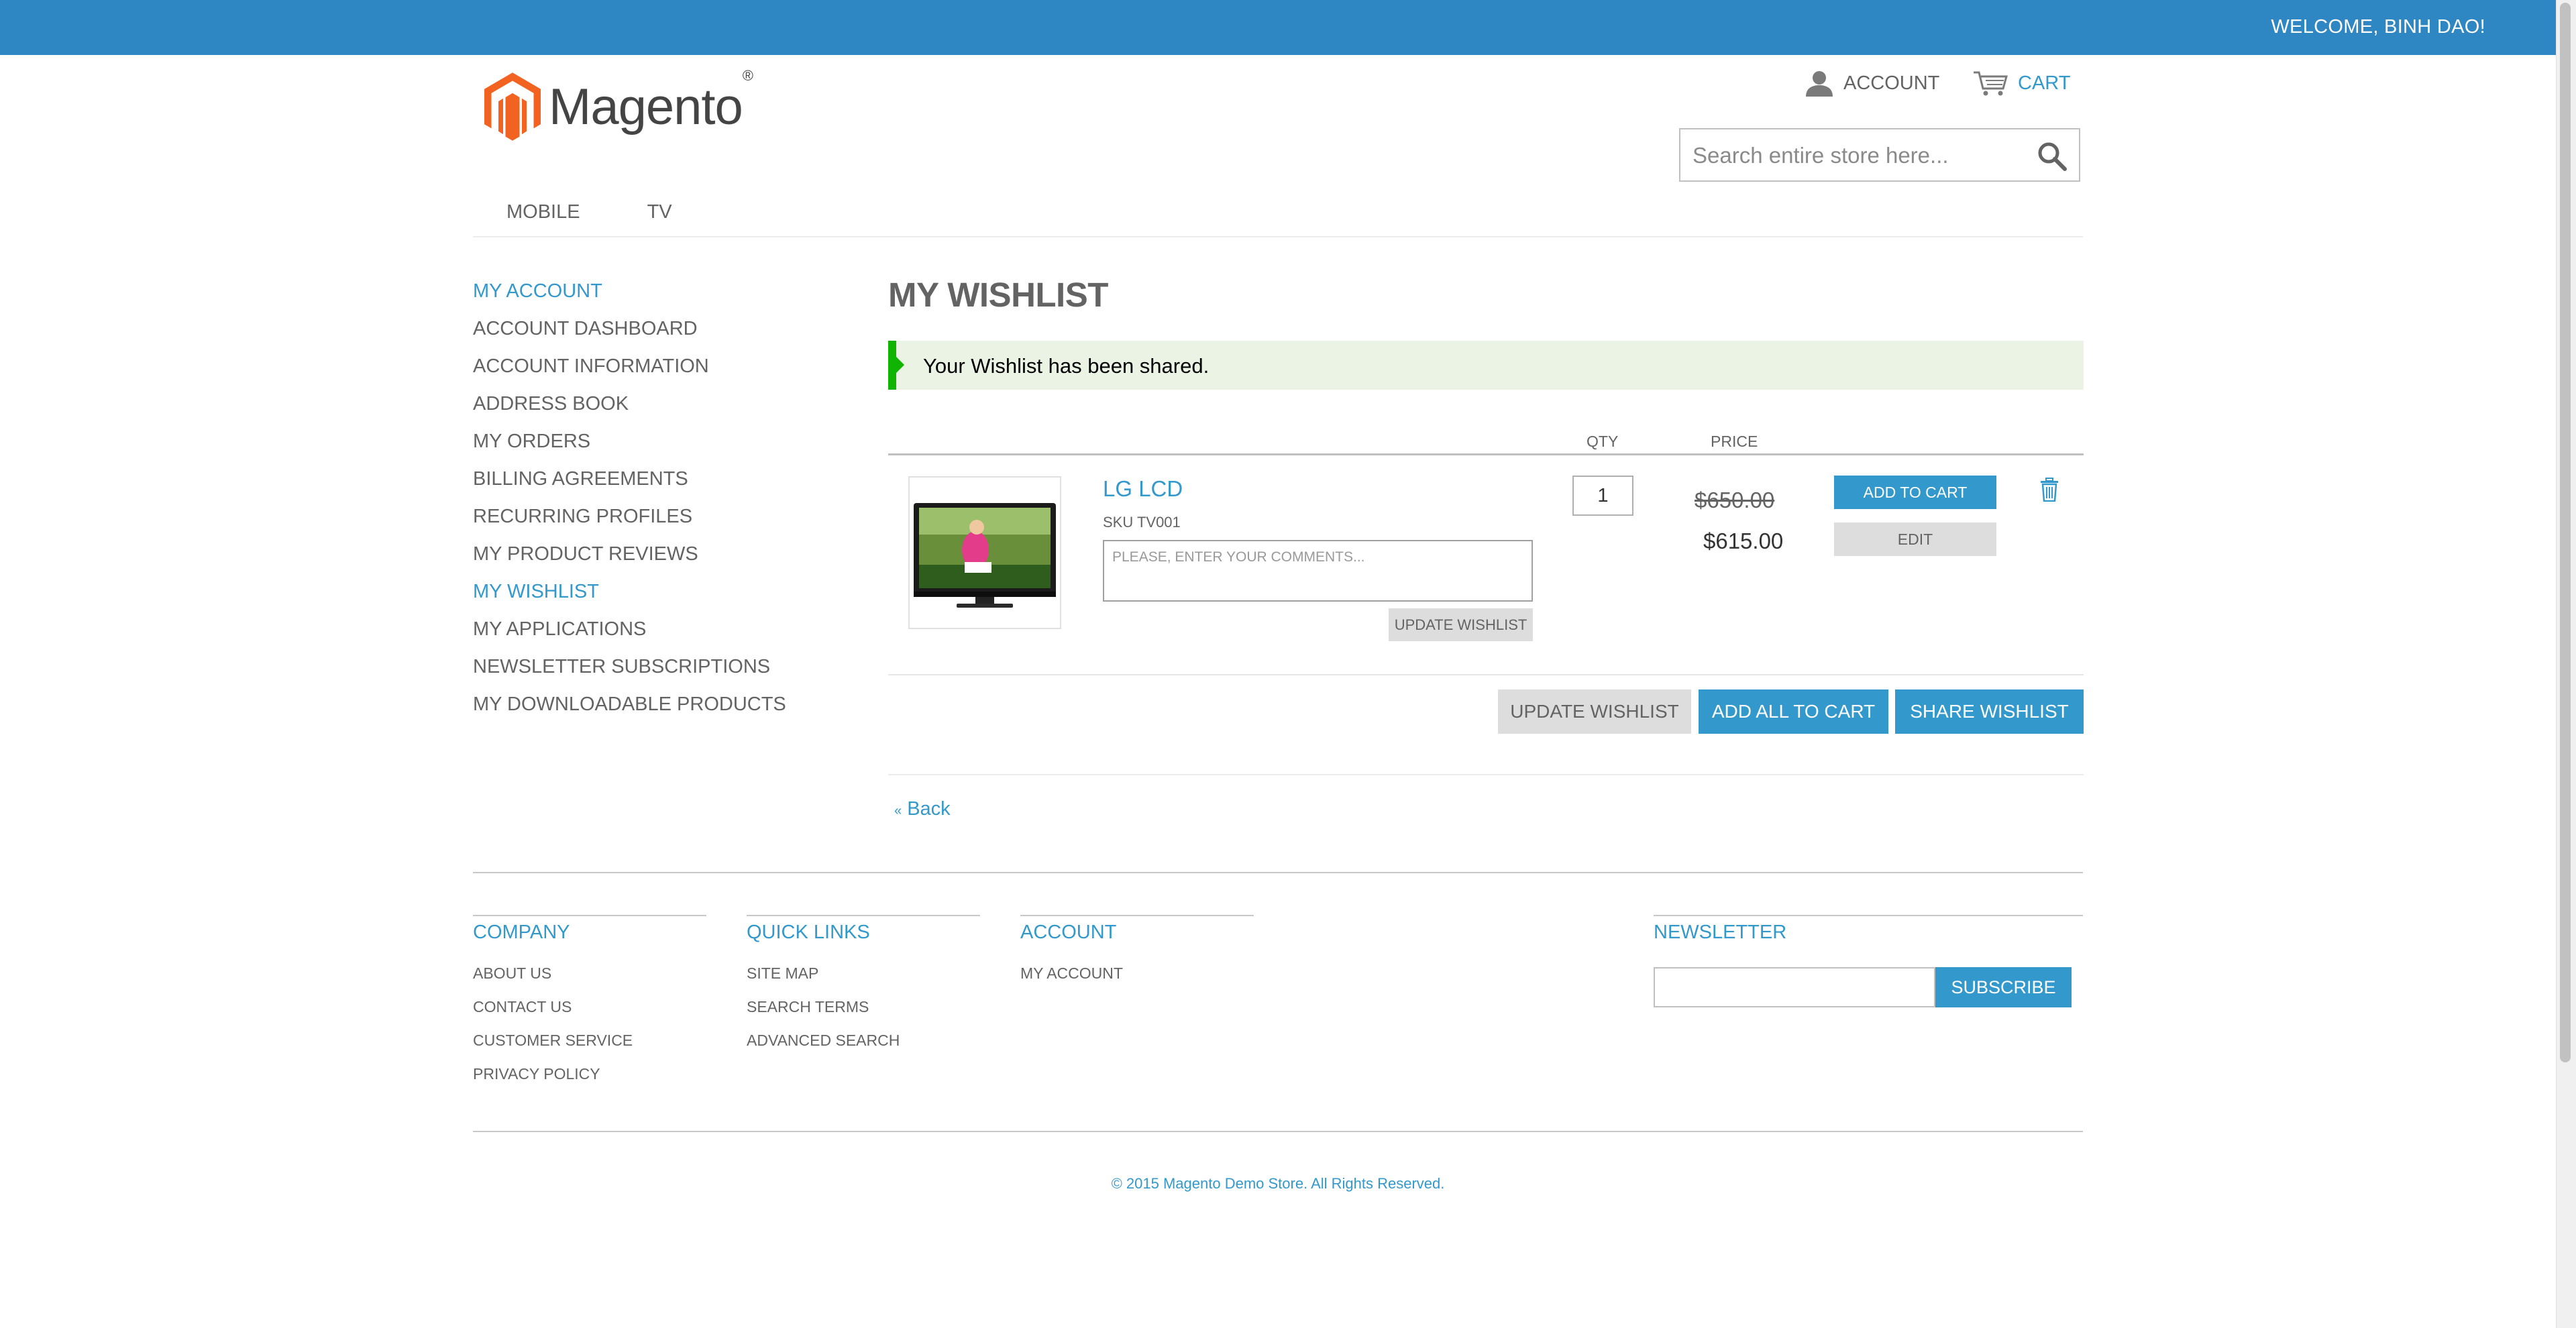  What do you see at coordinates (1278, 1131) in the screenshot?
I see `footer-bottom-divider` at bounding box center [1278, 1131].